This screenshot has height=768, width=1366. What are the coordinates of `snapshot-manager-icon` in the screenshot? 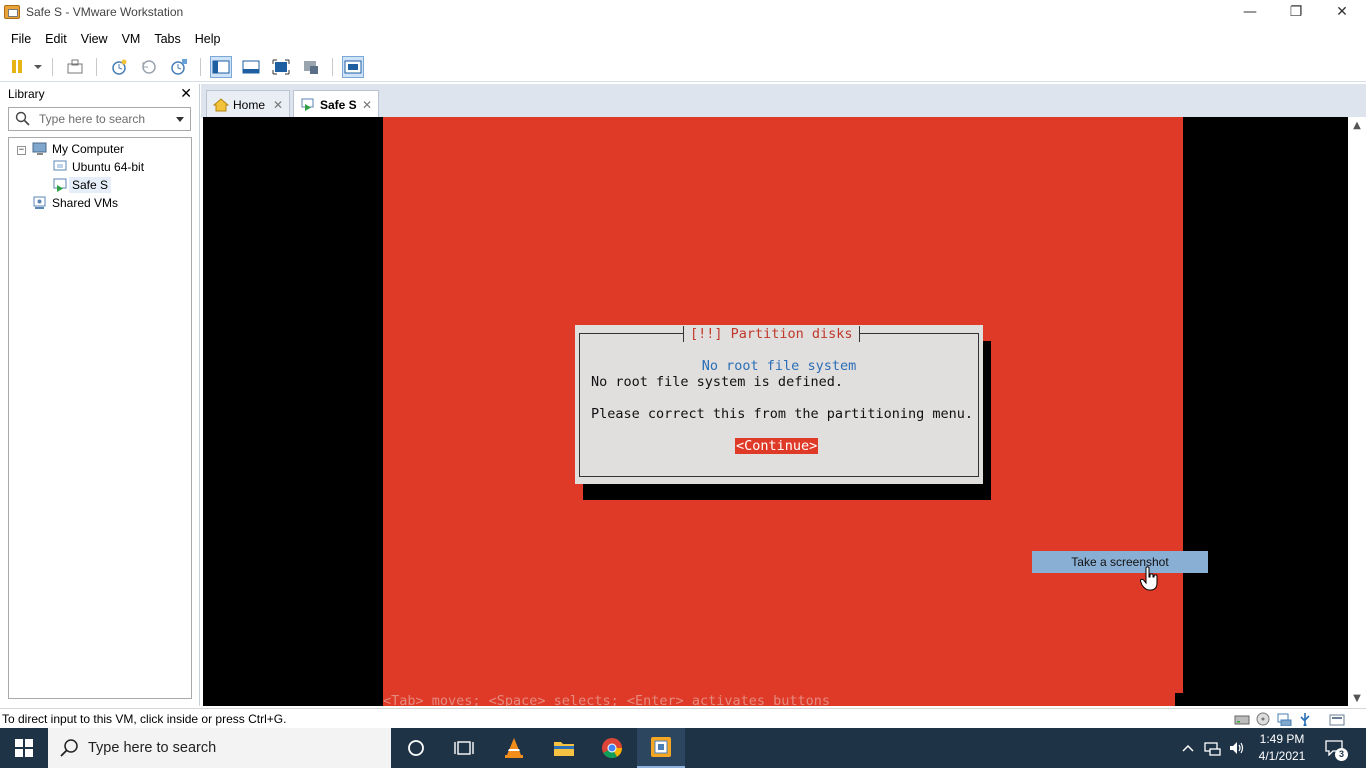 It's located at (179, 67).